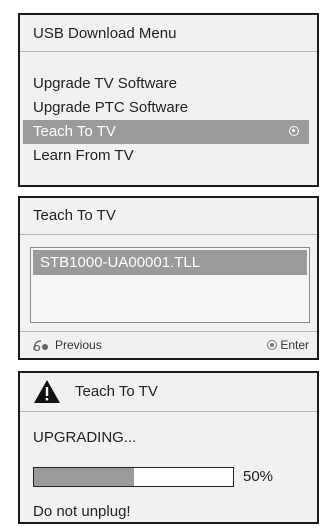  What do you see at coordinates (272, 345) in the screenshot?
I see `enter-icon` at bounding box center [272, 345].